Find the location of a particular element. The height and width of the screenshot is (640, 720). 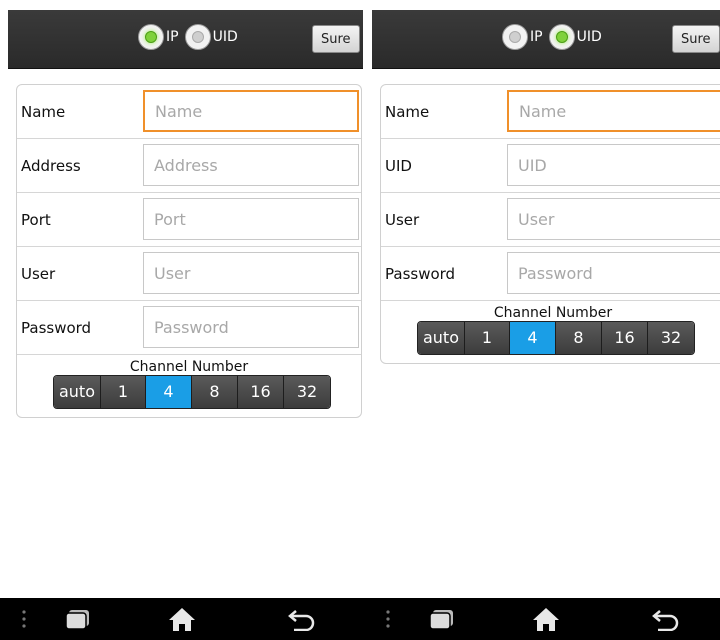

form-row-port: Port is located at coordinates (189, 220).